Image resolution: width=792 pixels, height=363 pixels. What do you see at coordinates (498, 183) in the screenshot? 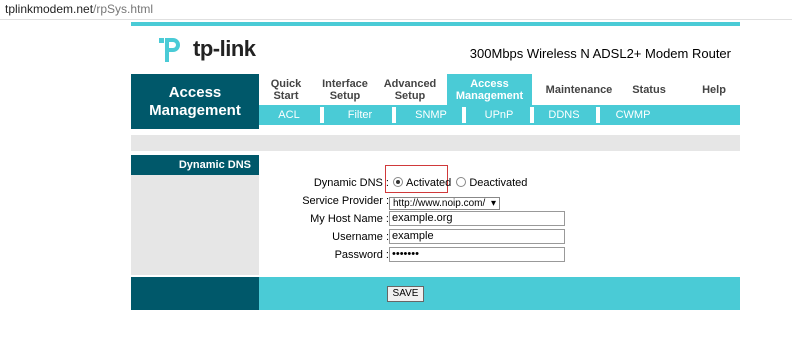
I see `deactivated-label: Deactivated` at bounding box center [498, 183].